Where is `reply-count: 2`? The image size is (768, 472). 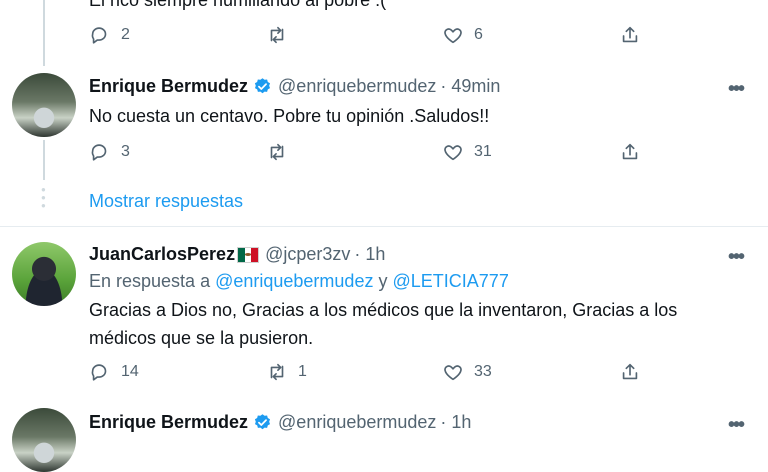 reply-count: 2 is located at coordinates (125, 34).